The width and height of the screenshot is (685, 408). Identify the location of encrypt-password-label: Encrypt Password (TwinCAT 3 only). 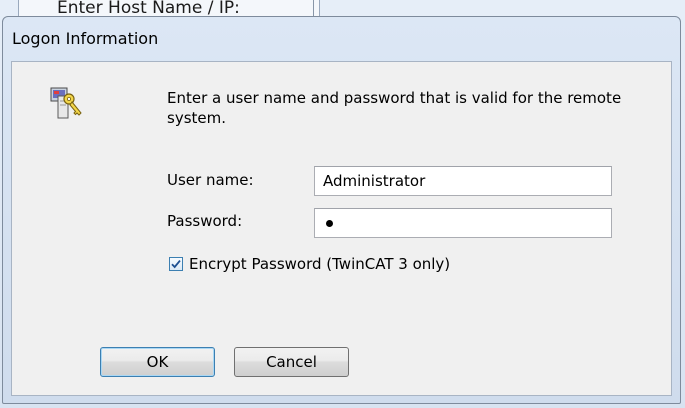
(319, 264).